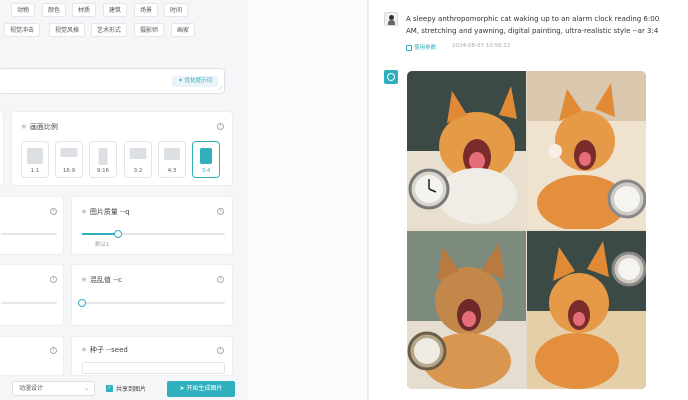 The image size is (688, 400). What do you see at coordinates (195, 81) in the screenshot?
I see `optimize-prompt-button: ✦ 优化提示词` at bounding box center [195, 81].